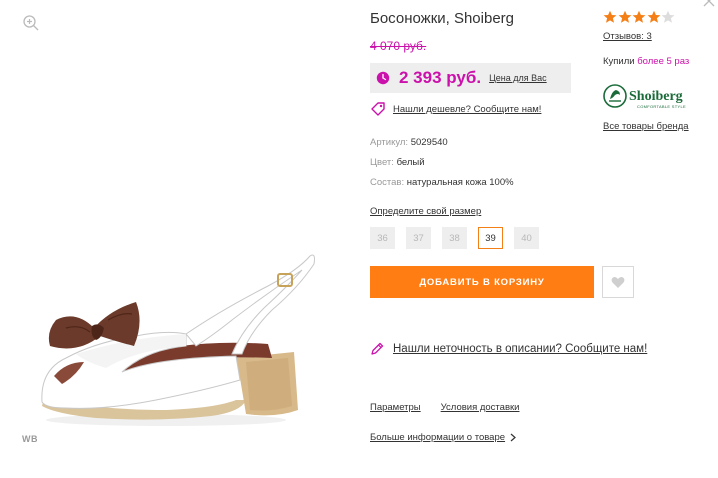 The height and width of the screenshot is (478, 718). I want to click on bought-count: Купили более 5 раз, so click(646, 61).